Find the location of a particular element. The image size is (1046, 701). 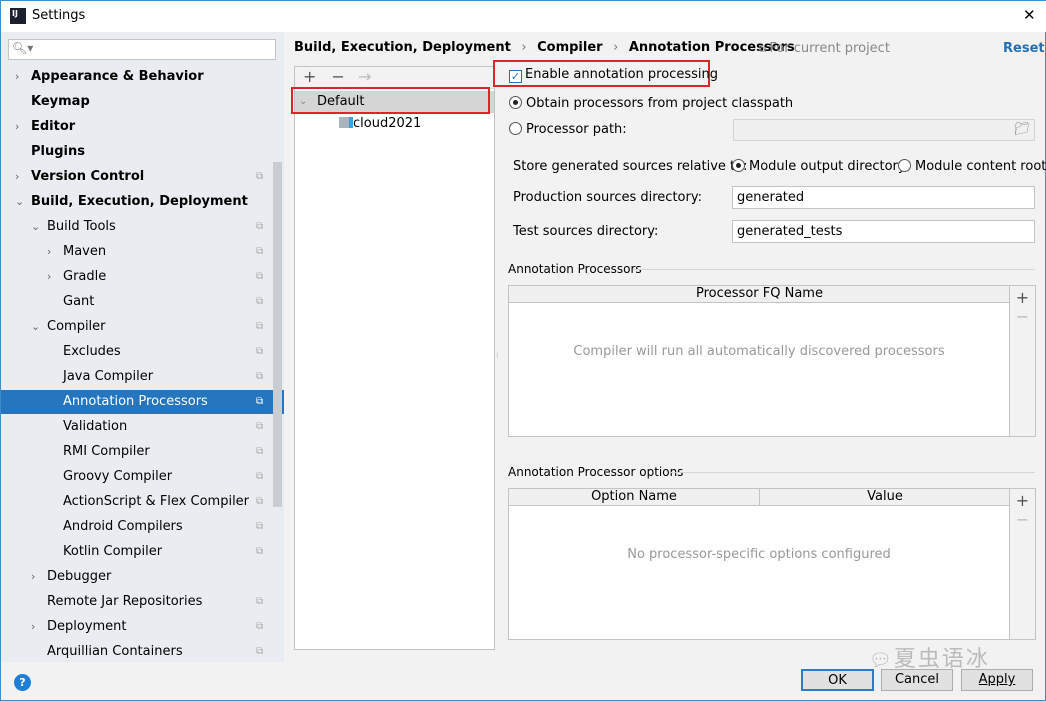

sidebar-item: Groovy Compiler ⧉ is located at coordinates (136, 477).